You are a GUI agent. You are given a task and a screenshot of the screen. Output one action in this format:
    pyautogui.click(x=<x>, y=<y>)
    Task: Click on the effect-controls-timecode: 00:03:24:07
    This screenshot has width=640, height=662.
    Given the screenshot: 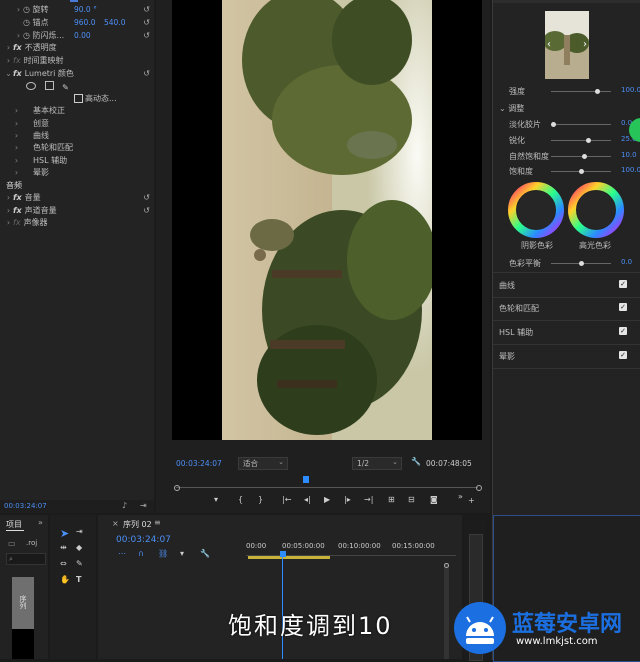 What is the action you would take?
    pyautogui.click(x=25, y=506)
    